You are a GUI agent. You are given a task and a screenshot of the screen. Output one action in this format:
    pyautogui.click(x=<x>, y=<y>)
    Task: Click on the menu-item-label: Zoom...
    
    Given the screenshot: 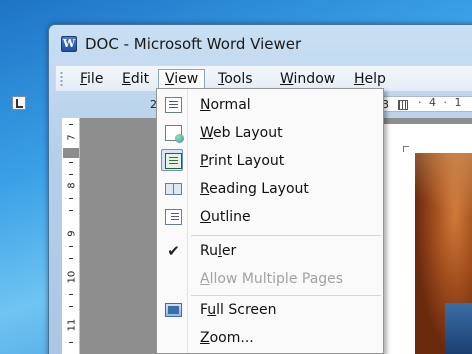 What is the action you would take?
    pyautogui.click(x=227, y=338)
    